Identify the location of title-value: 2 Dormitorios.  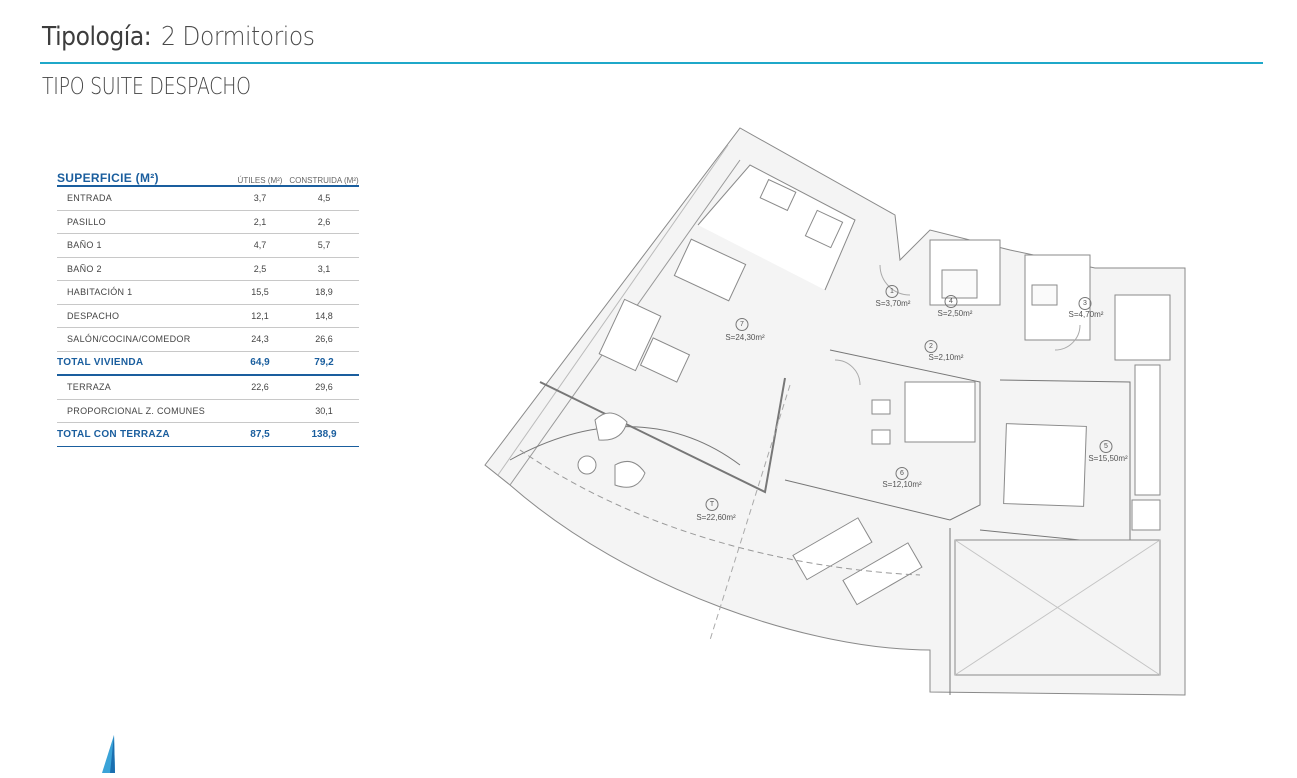
(238, 37).